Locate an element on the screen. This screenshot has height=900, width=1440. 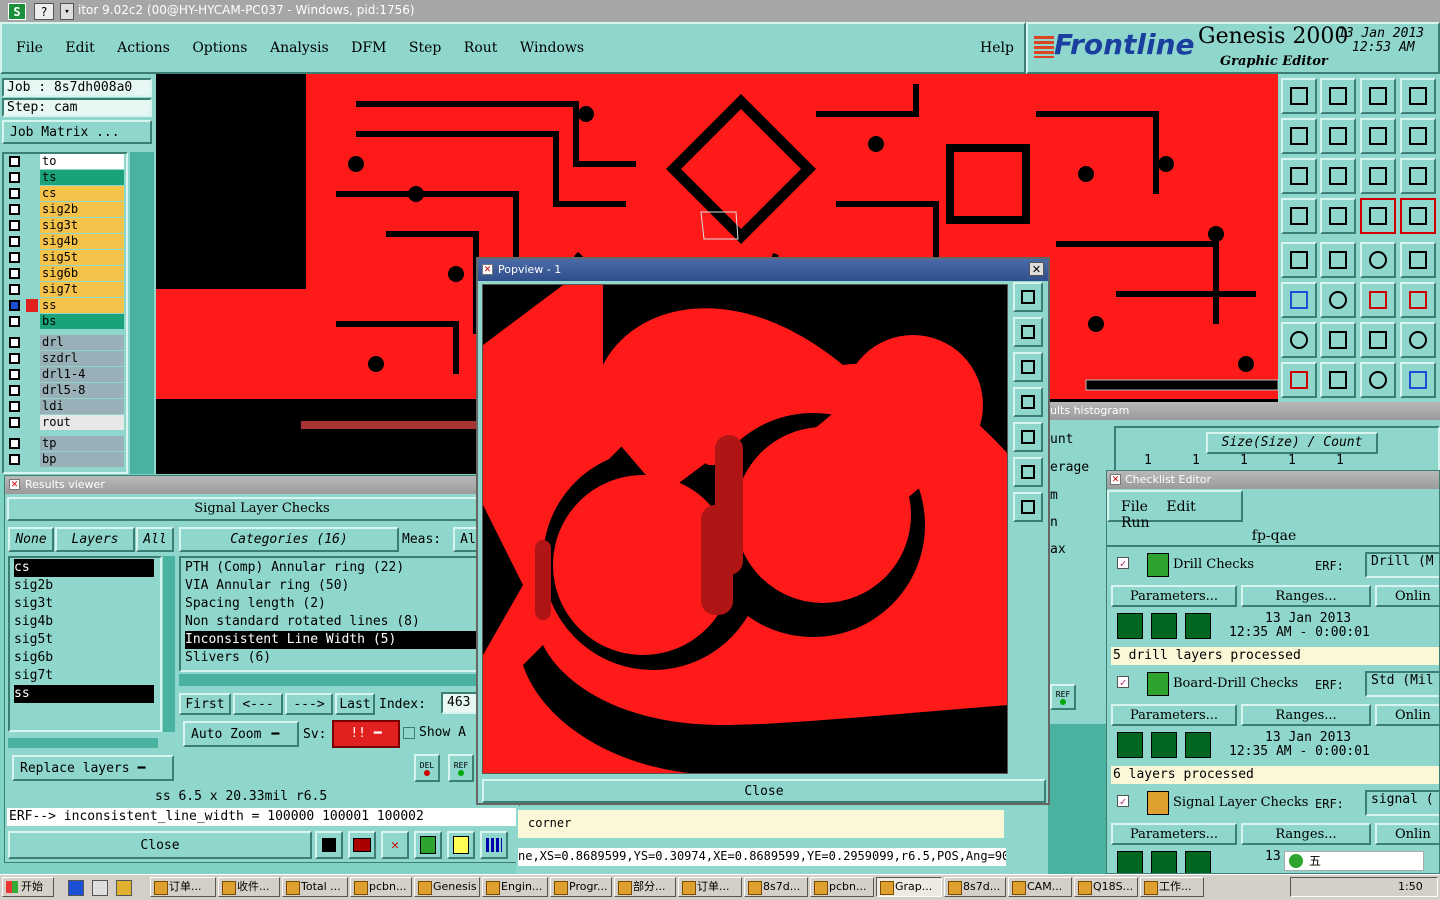
menu-windows: Windows is located at coordinates (552, 48).